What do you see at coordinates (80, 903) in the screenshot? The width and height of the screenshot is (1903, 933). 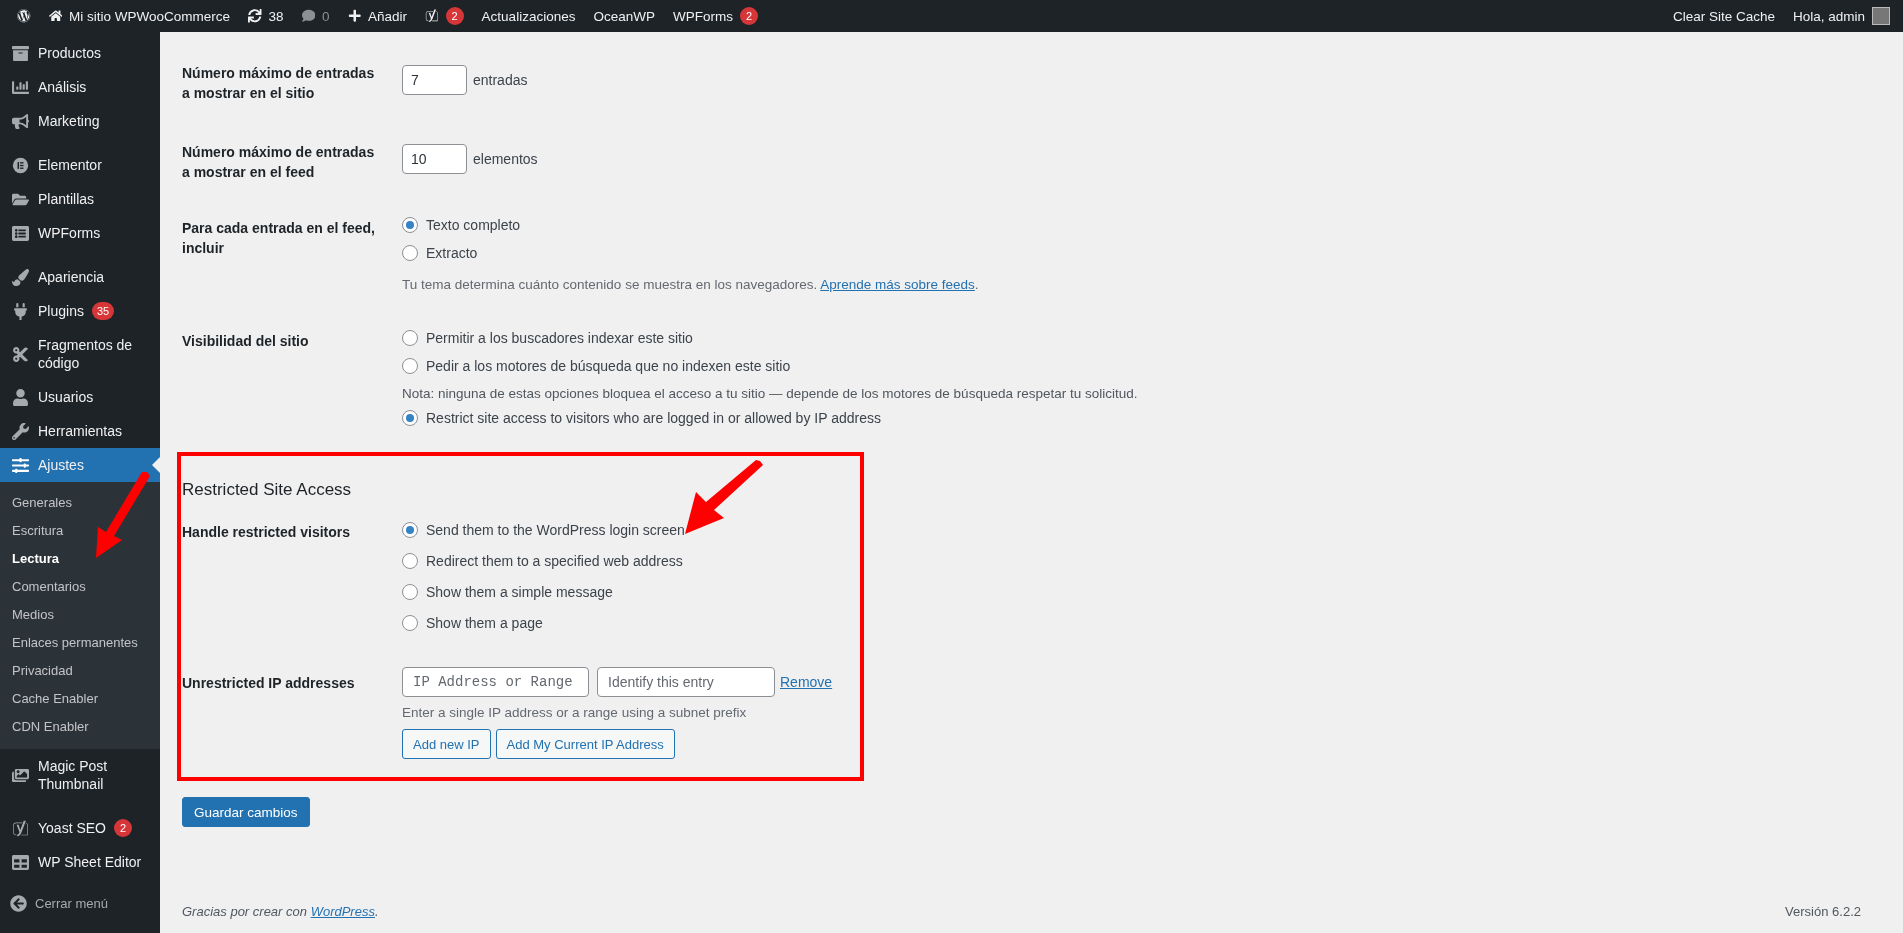 I see `collapse-menu-button: Cerrar menú` at bounding box center [80, 903].